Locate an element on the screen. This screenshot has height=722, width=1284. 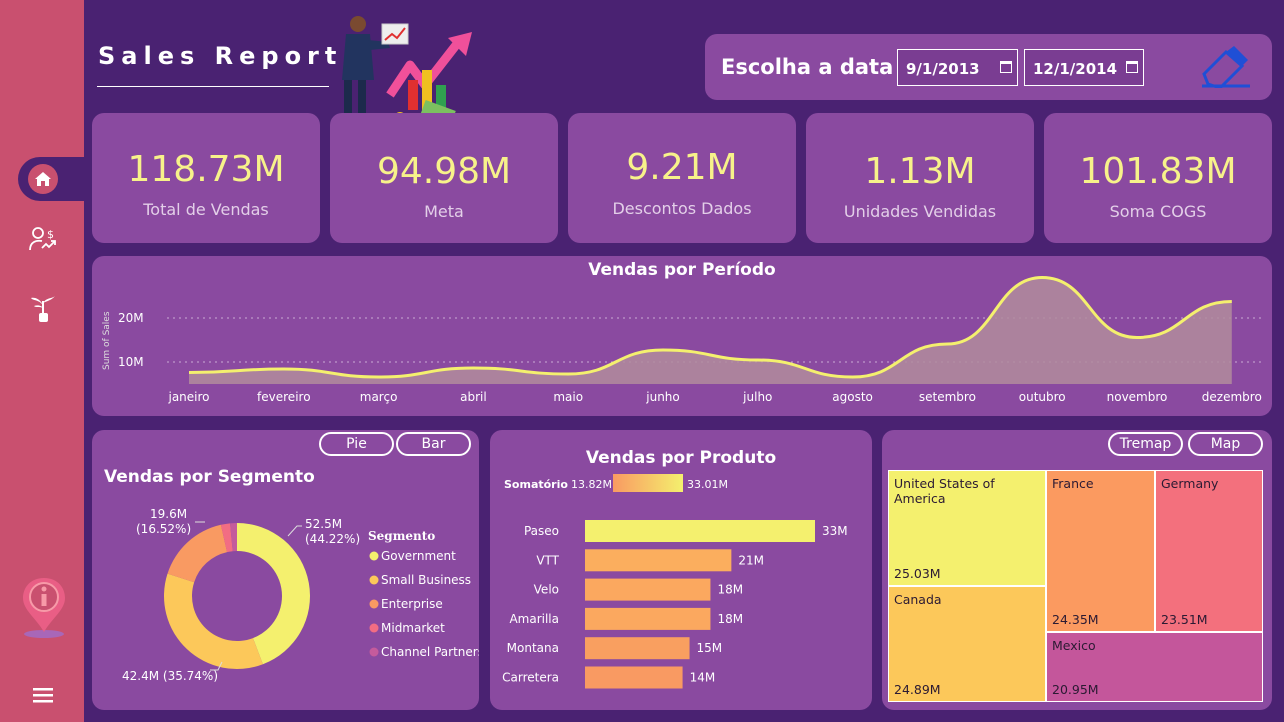
y-tick-label: 20M is located at coordinates (131, 318).